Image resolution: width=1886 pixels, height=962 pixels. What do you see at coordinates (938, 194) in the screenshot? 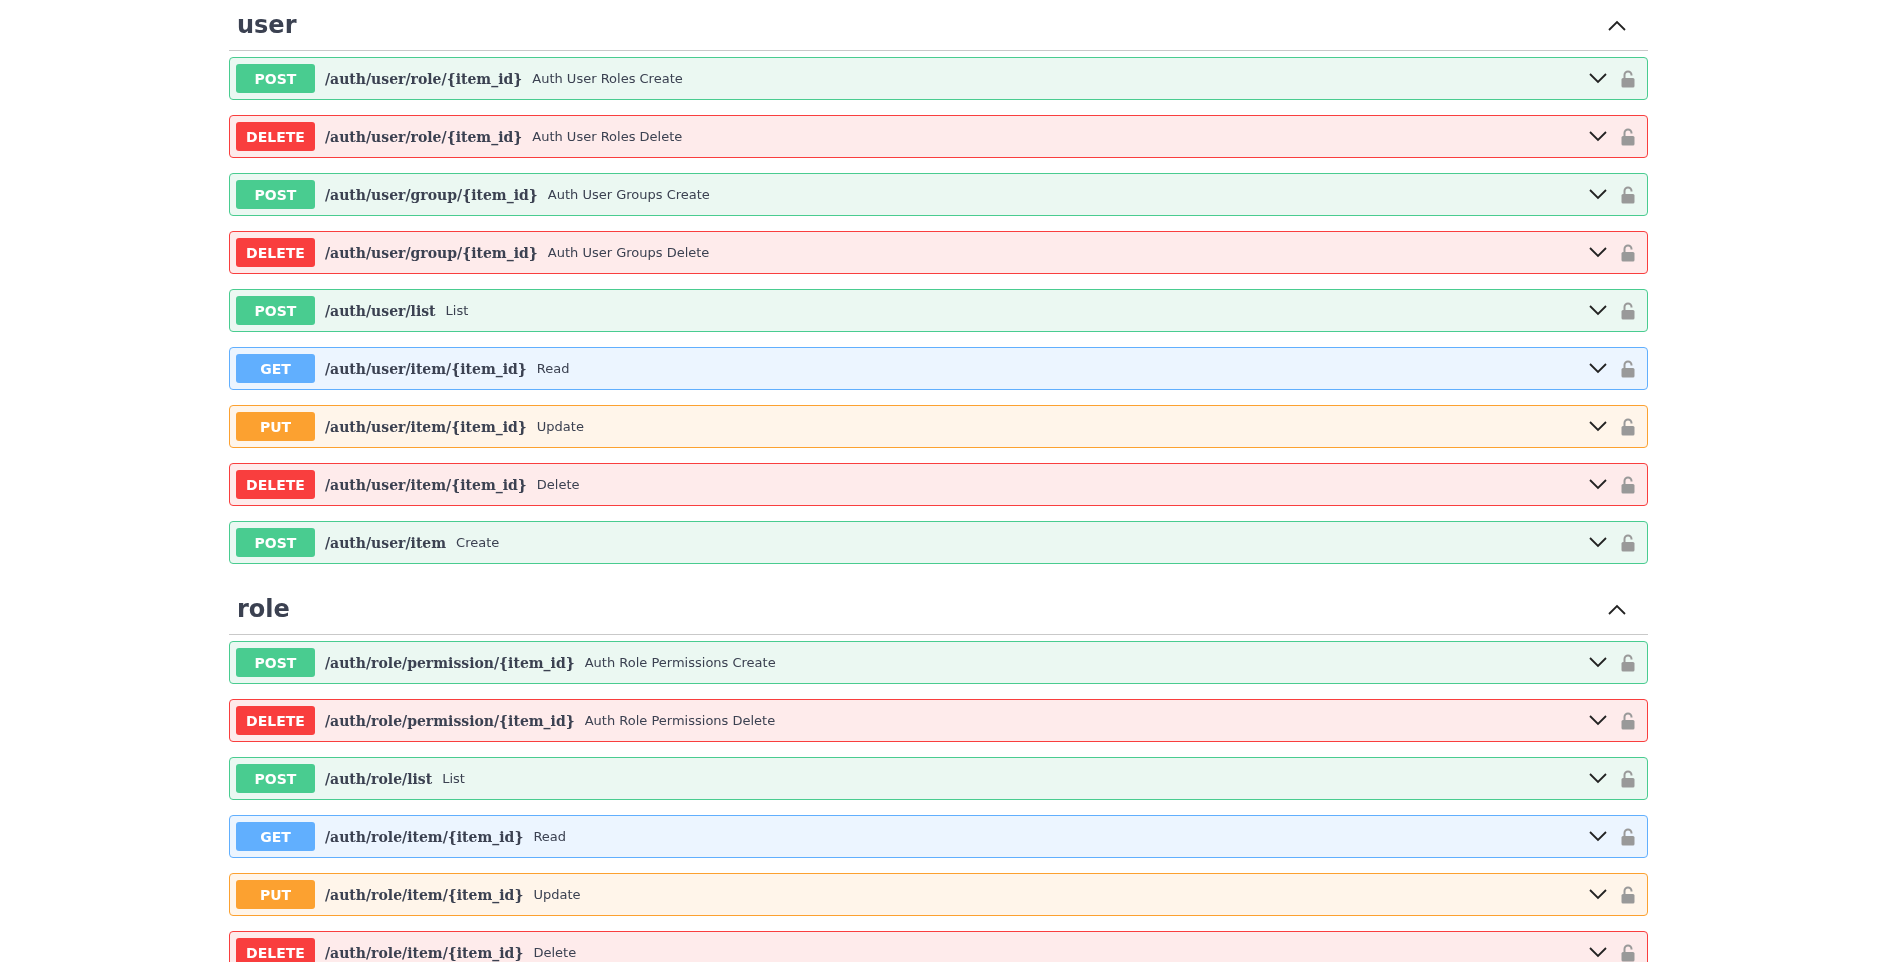
I see `operation-row: POST /auth/user/group/{item_id} Auth User Groups Create` at bounding box center [938, 194].